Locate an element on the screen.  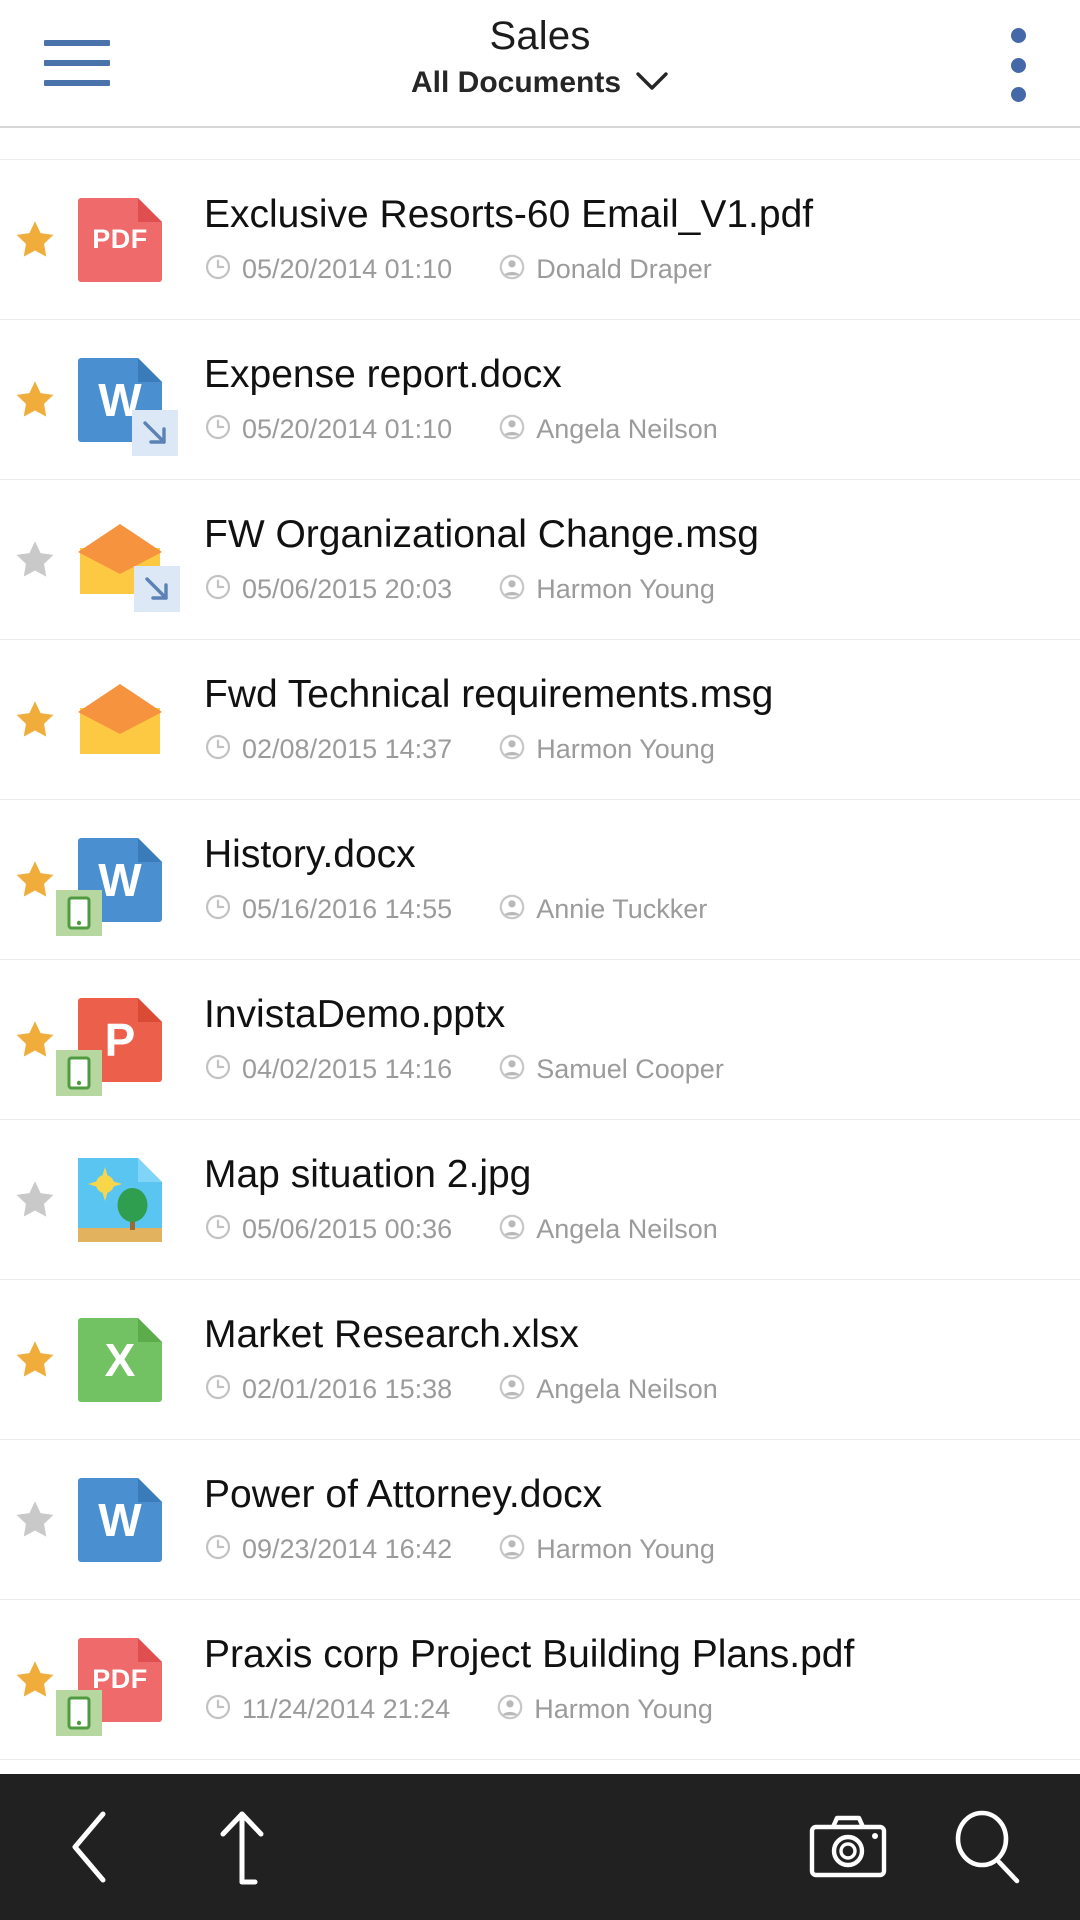
file-type-icon: X is located at coordinates (120, 1359).